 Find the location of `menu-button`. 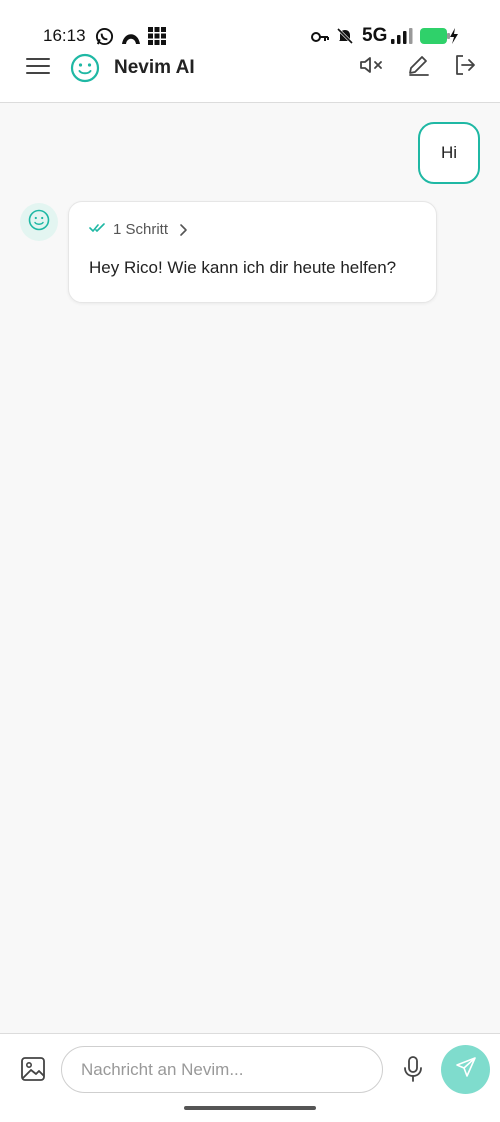

menu-button is located at coordinates (38, 68).